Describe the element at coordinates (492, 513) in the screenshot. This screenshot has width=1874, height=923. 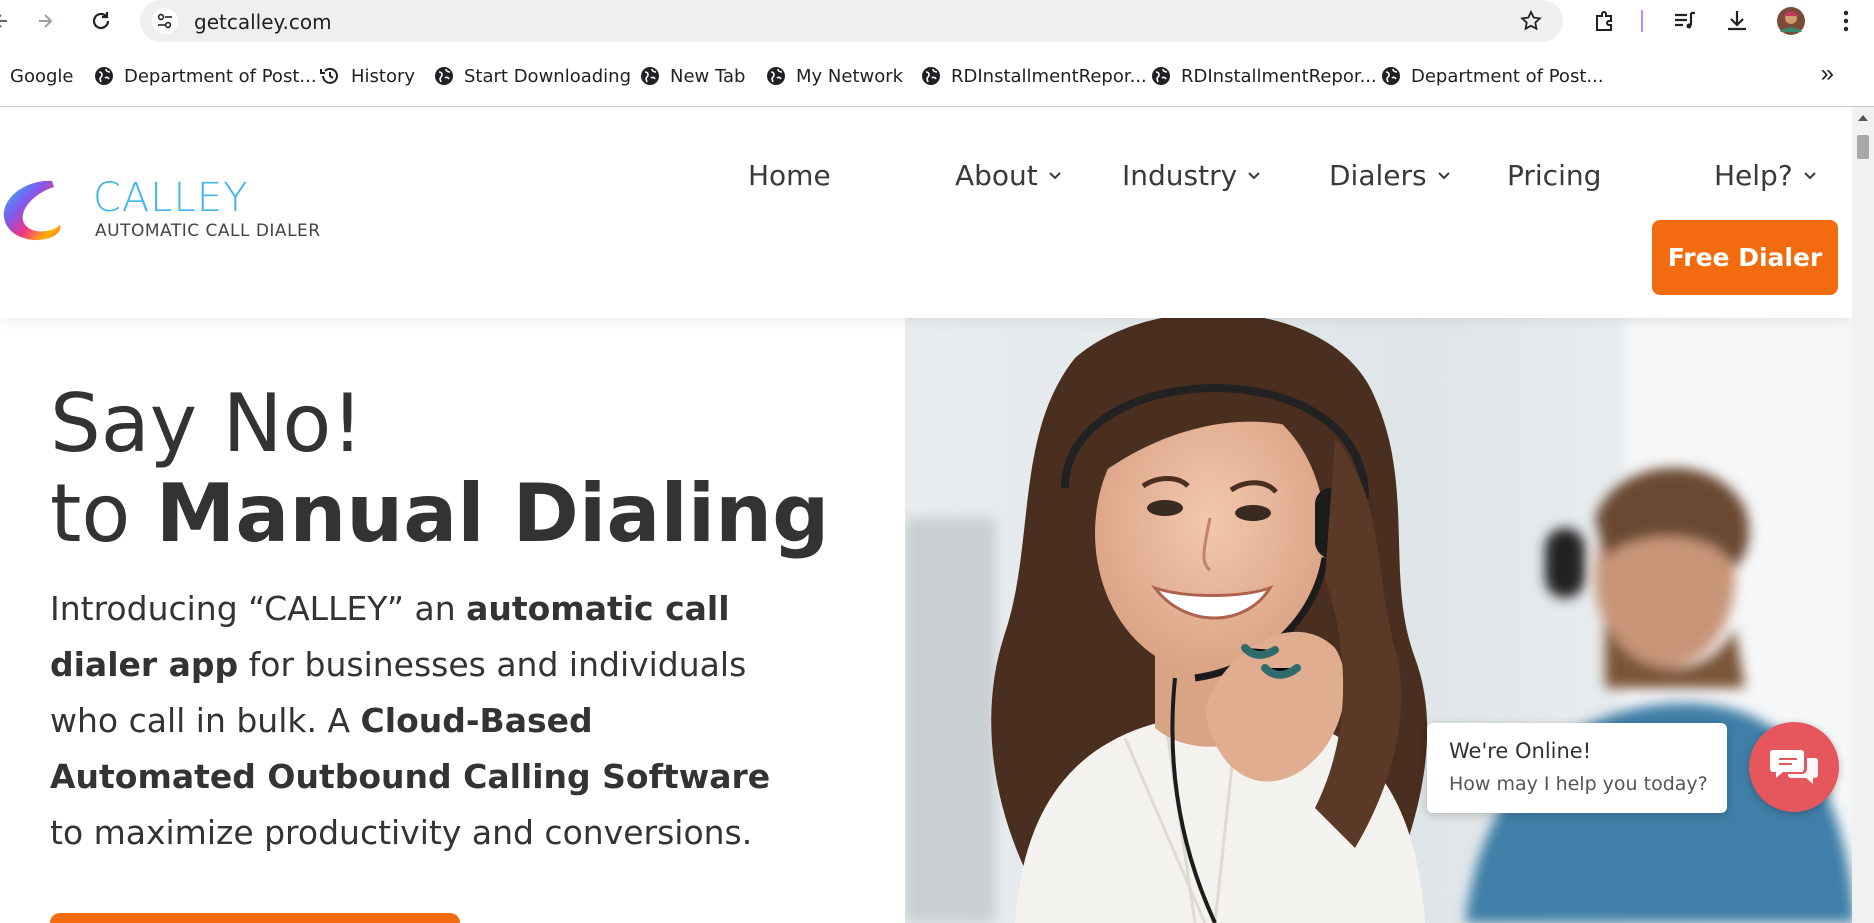
I see `hero-heading-bold: Manual Dialing` at that location.